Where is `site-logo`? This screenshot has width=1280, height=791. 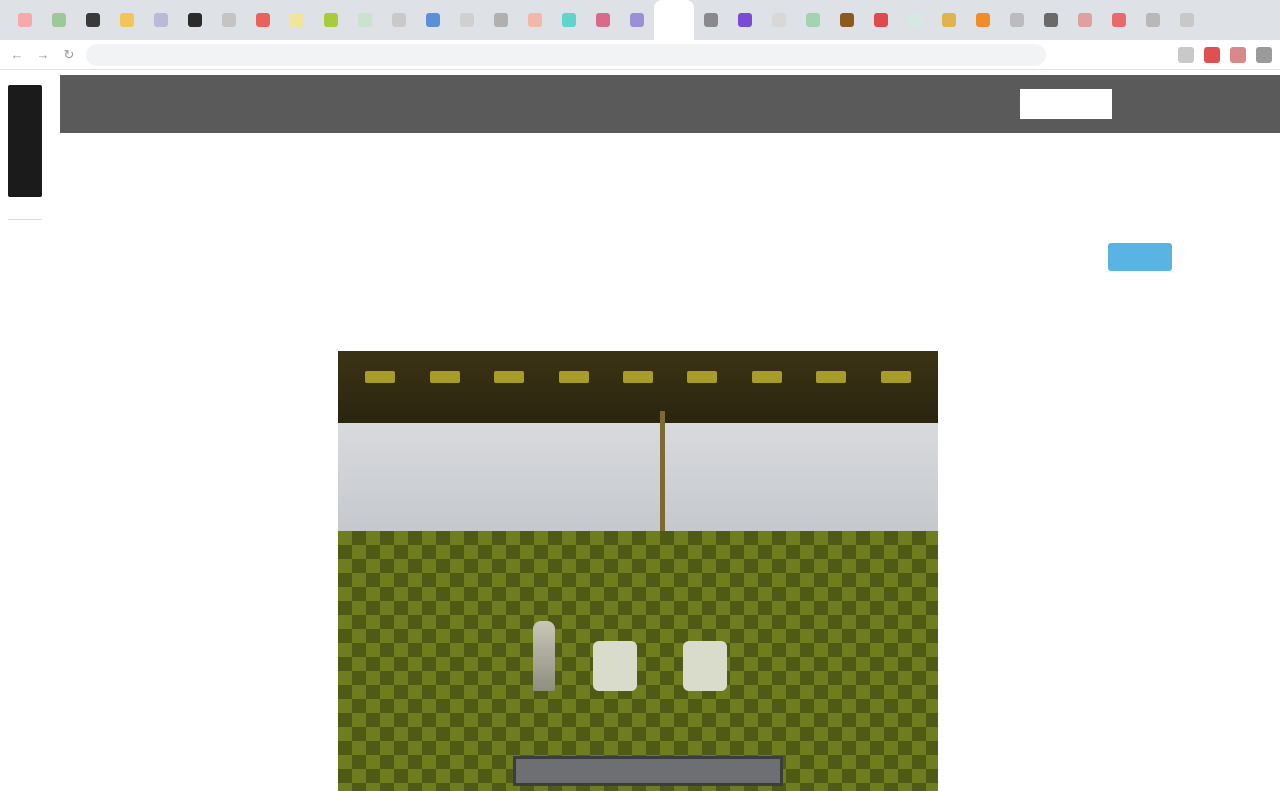
site-logo is located at coordinates (25, 141).